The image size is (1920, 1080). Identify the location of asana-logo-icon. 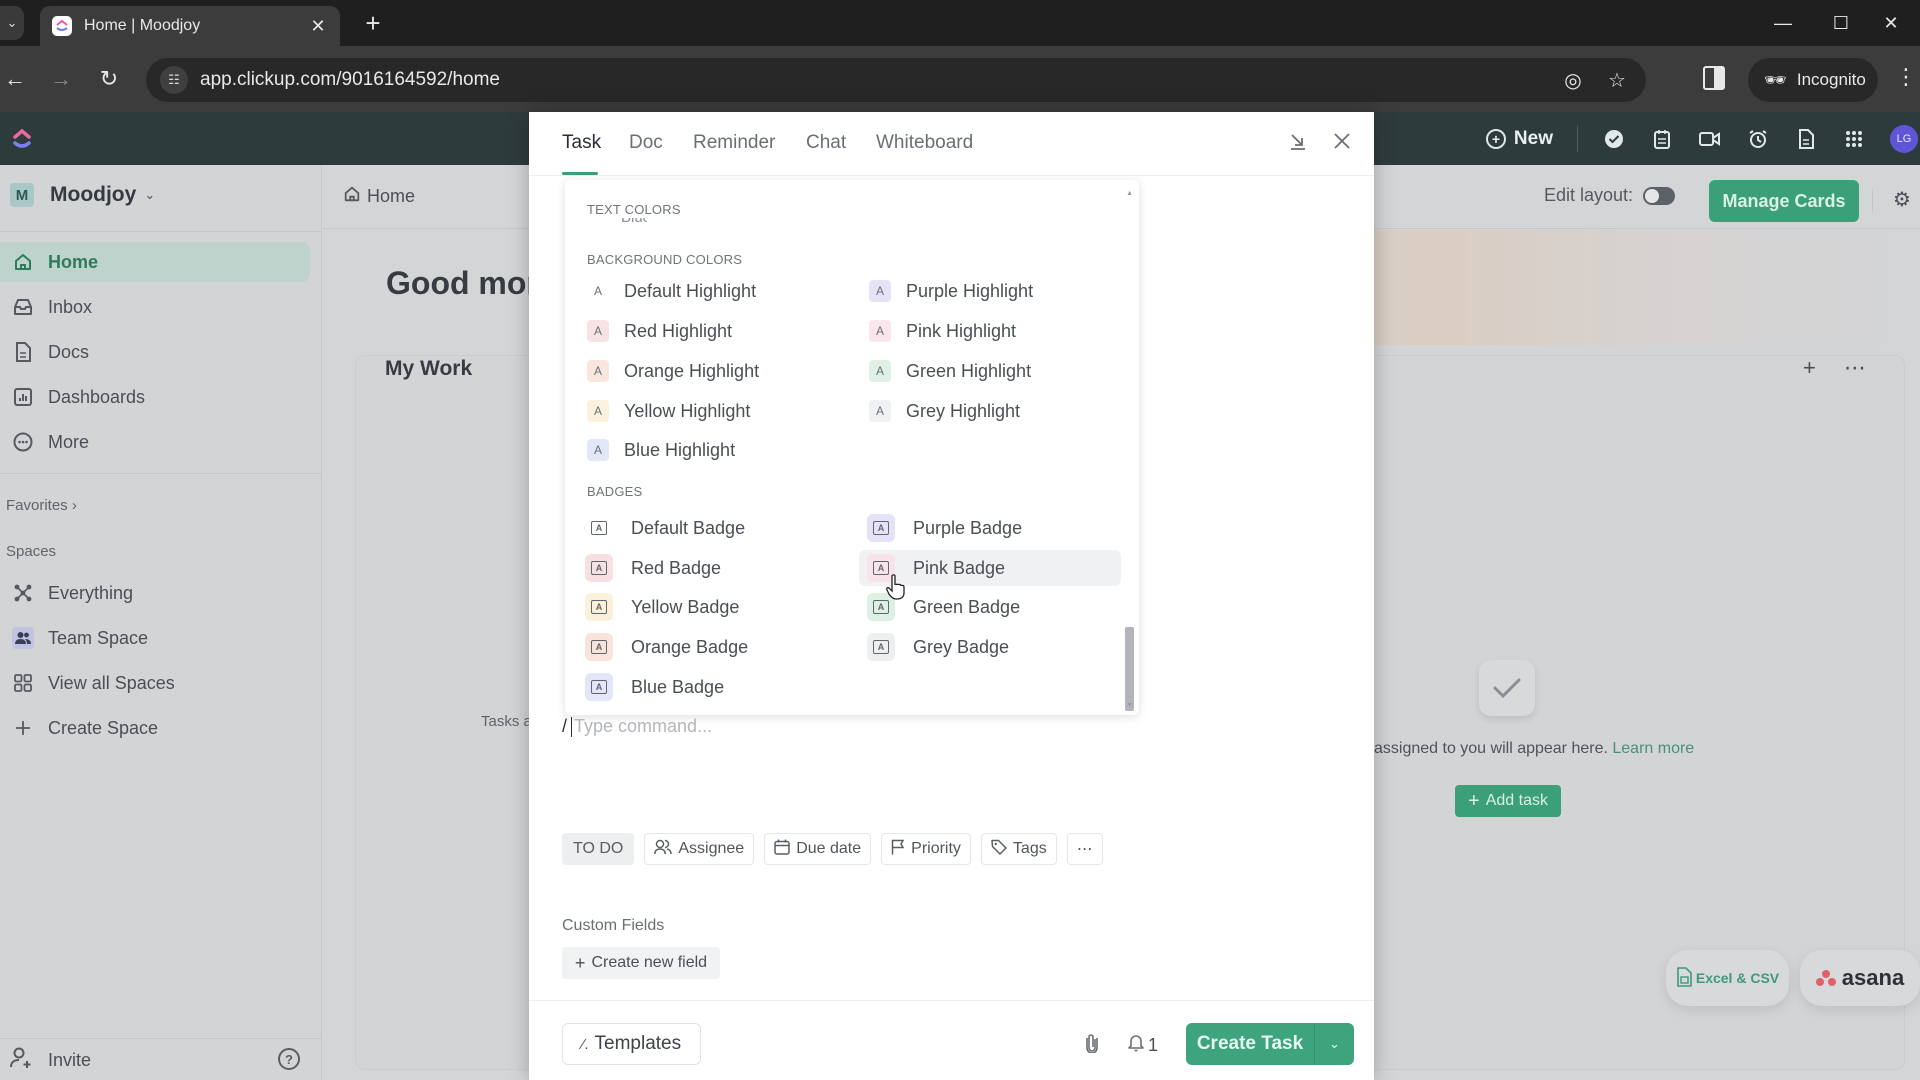
(1825, 978).